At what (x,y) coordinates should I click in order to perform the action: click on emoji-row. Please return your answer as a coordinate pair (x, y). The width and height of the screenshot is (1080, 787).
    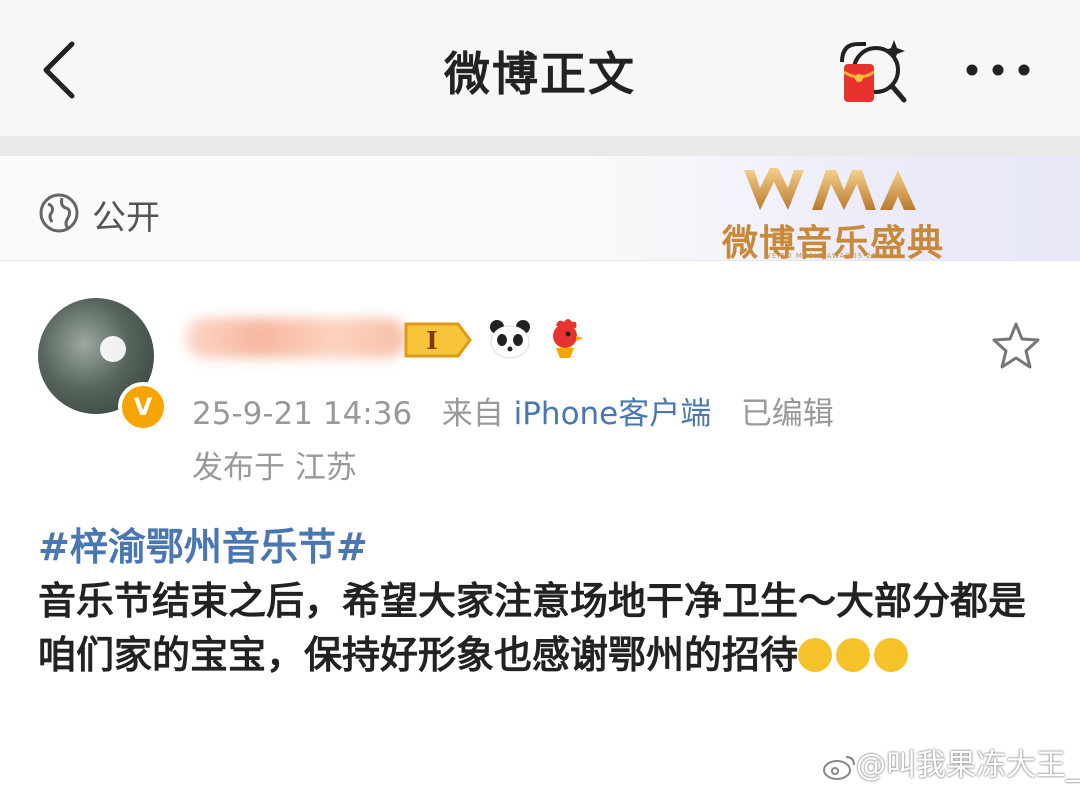
    Looking at the image, I should click on (855, 655).